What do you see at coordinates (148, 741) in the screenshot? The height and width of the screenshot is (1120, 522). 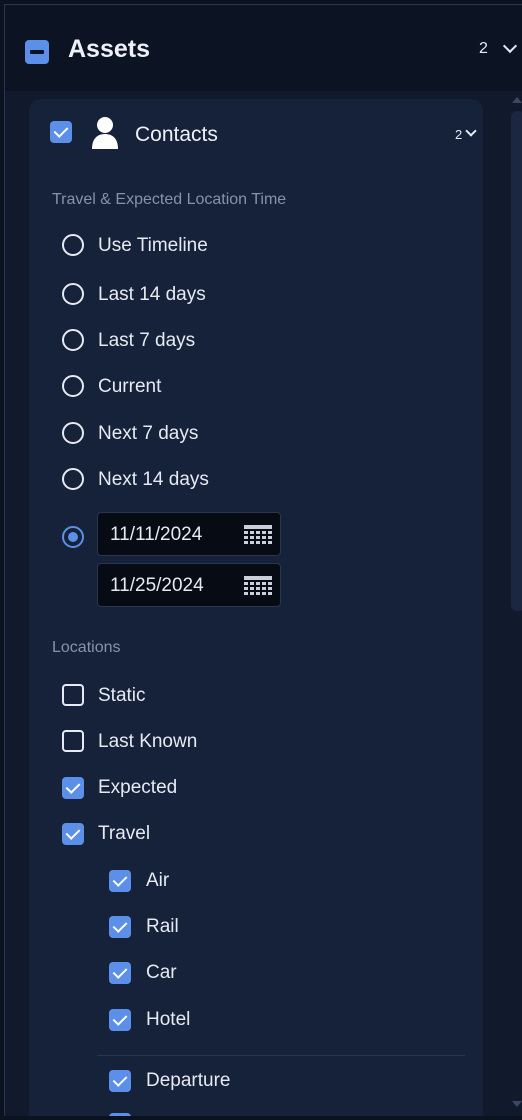 I see `checkbox-label: Last Known` at bounding box center [148, 741].